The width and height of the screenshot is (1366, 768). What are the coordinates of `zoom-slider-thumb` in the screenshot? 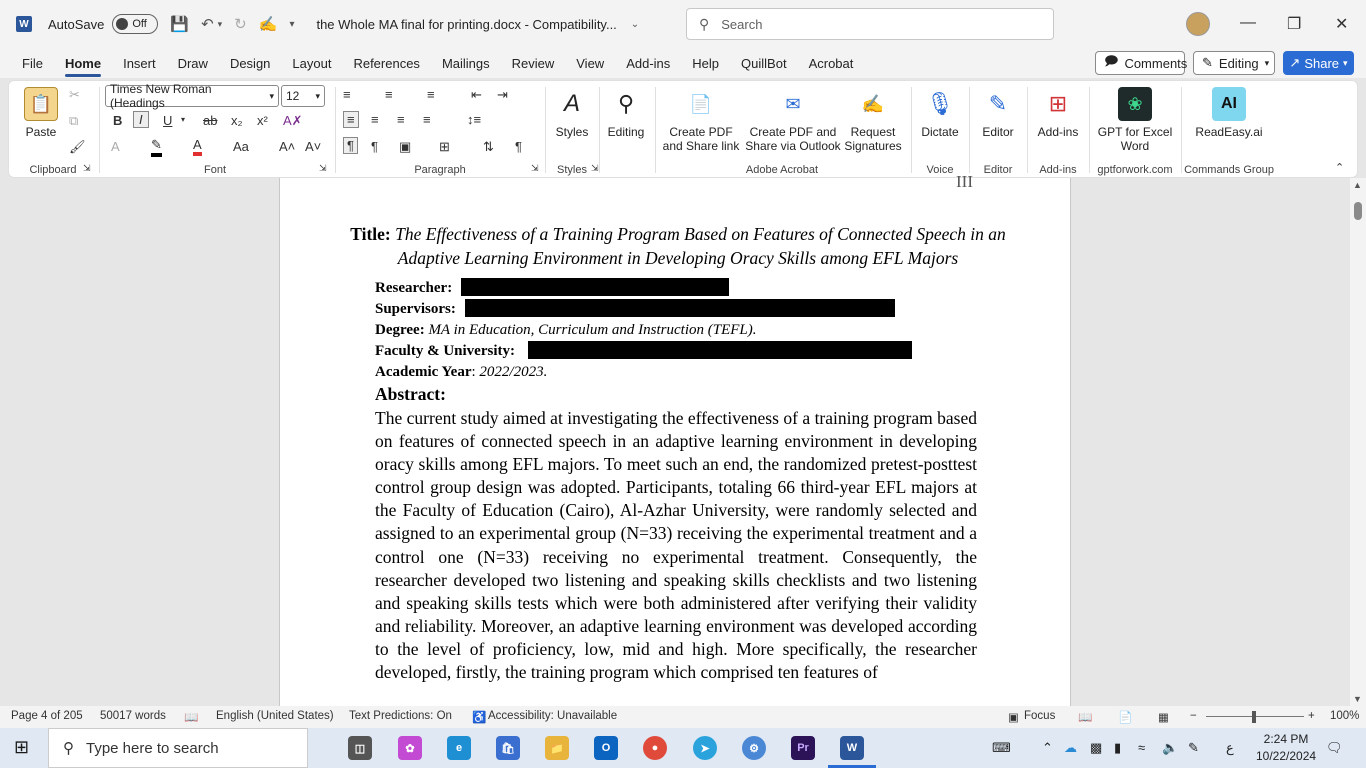 It's located at (1254, 717).